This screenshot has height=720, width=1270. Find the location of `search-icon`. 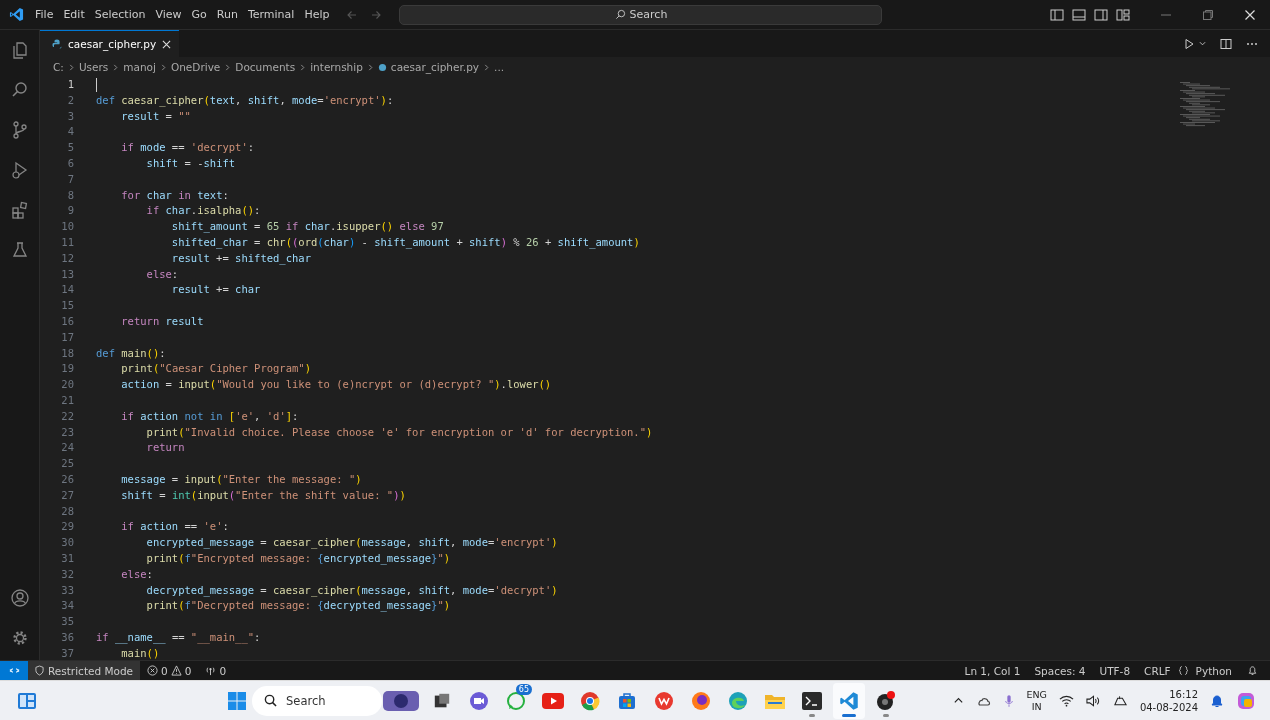

search-icon is located at coordinates (620, 14).